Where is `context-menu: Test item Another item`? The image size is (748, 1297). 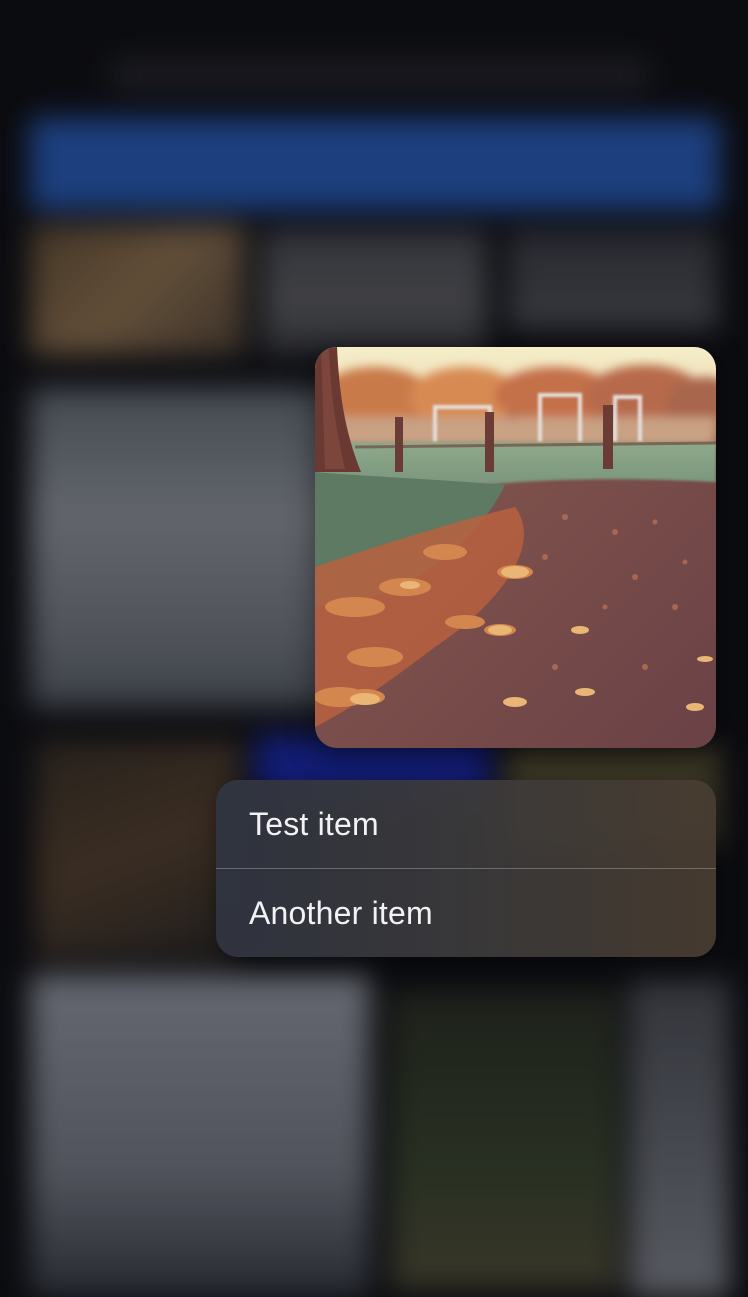
context-menu: Test item Another item is located at coordinates (466, 868).